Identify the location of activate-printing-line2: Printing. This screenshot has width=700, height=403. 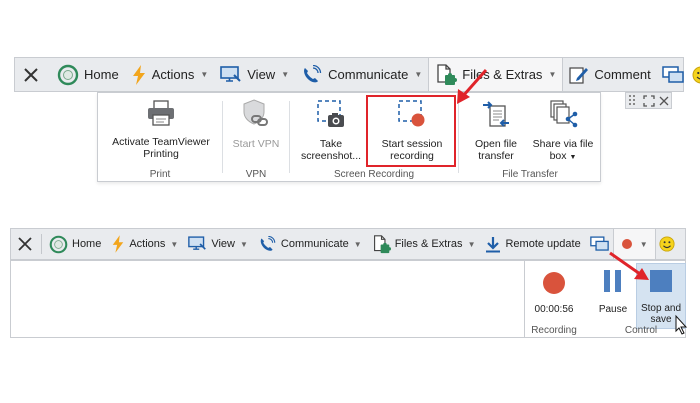
(161, 154).